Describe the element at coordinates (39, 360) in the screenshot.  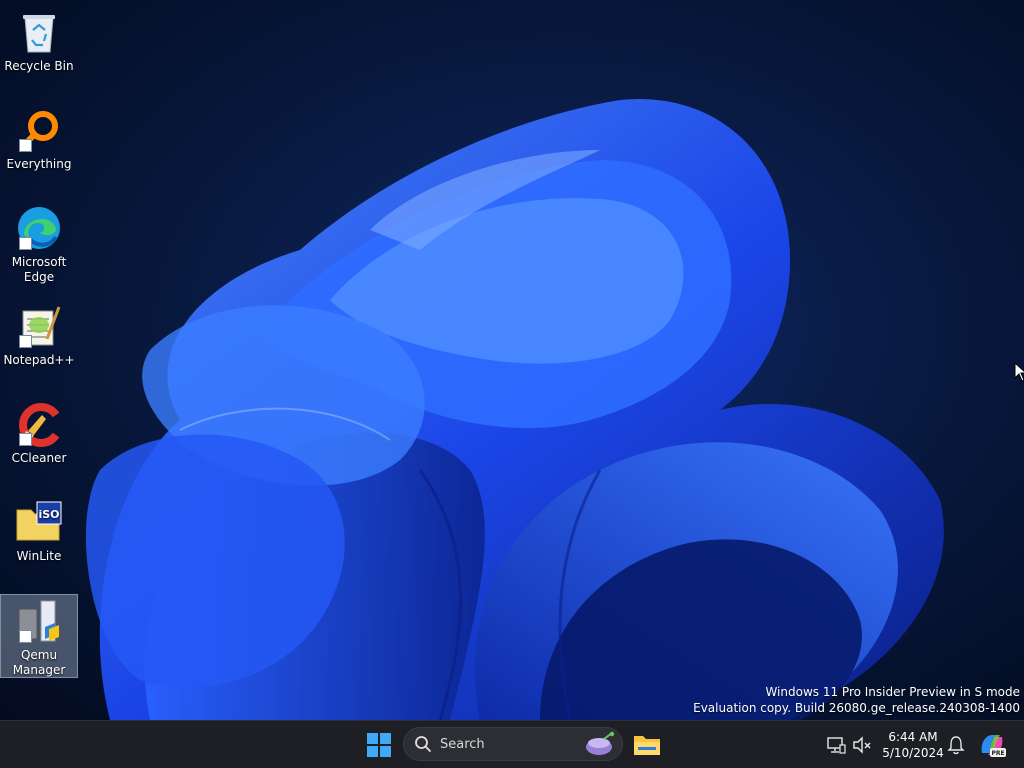
I see `desktop-icon-label: Notepad++` at that location.